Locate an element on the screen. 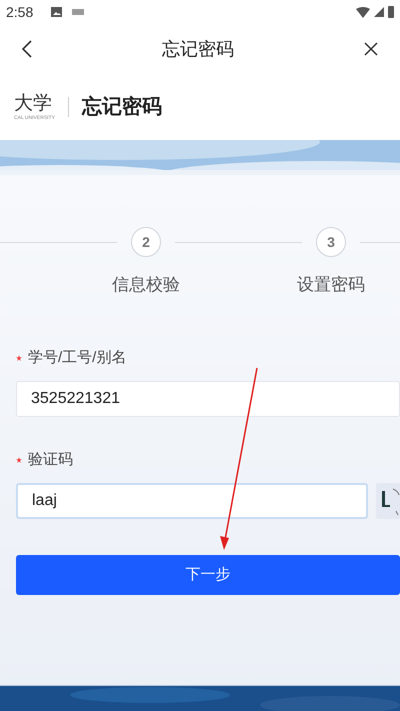 Image resolution: width=400 pixels, height=711 pixels. captcha-image is located at coordinates (388, 501).